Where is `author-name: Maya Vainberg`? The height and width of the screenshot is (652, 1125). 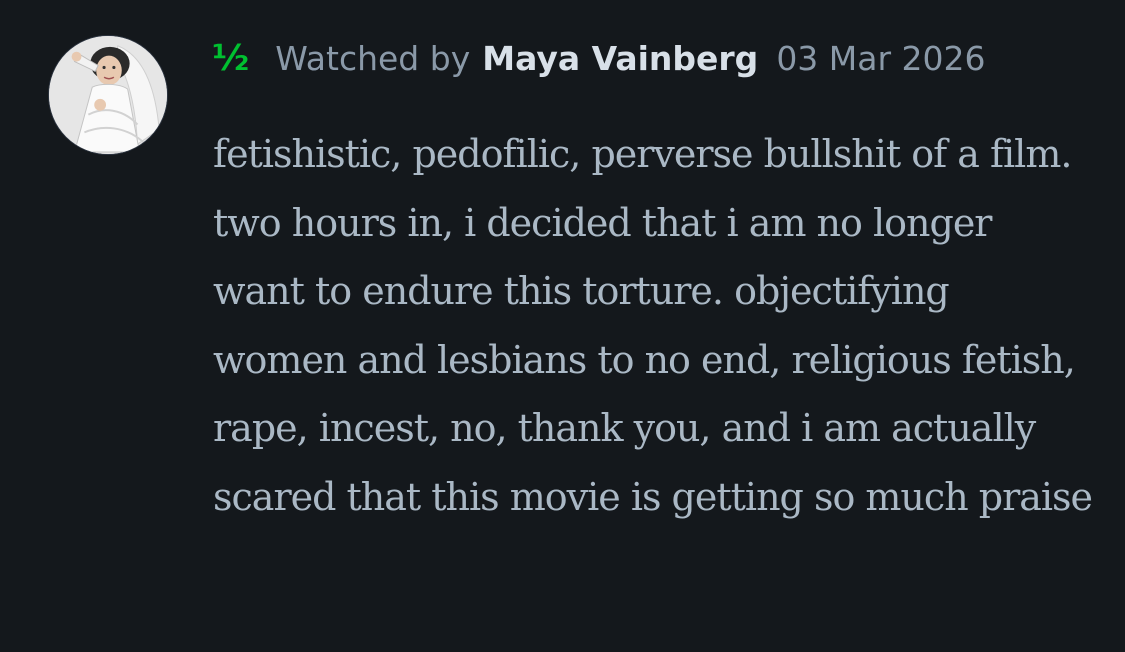
author-name: Maya Vainberg is located at coordinates (620, 59).